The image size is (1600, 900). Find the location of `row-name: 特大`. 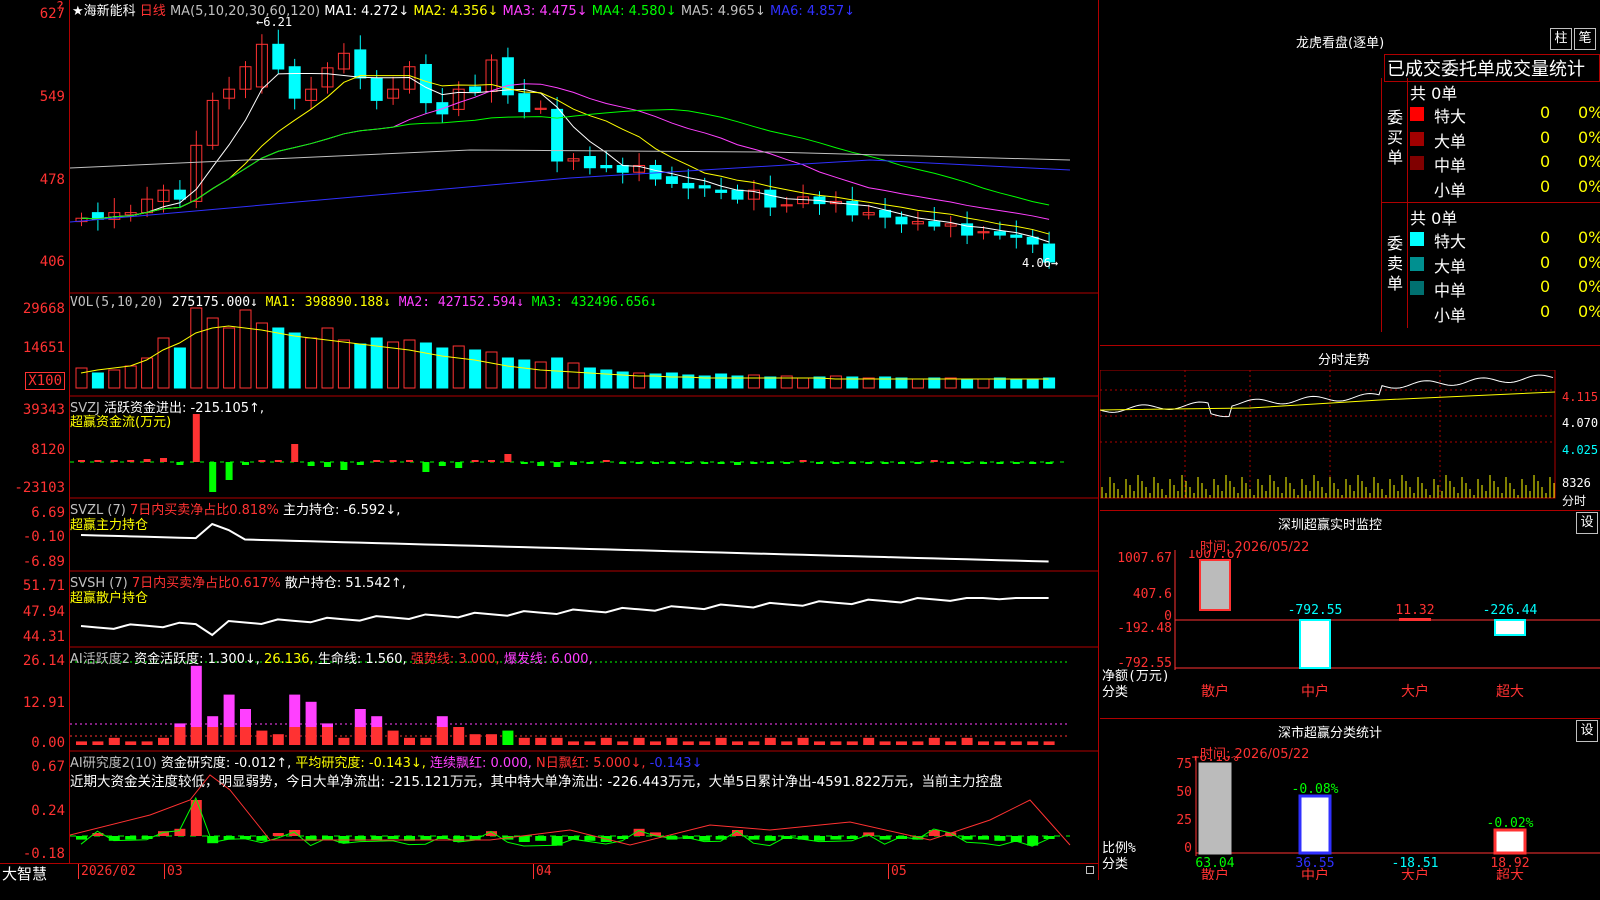

row-name: 特大 is located at coordinates (1450, 116).